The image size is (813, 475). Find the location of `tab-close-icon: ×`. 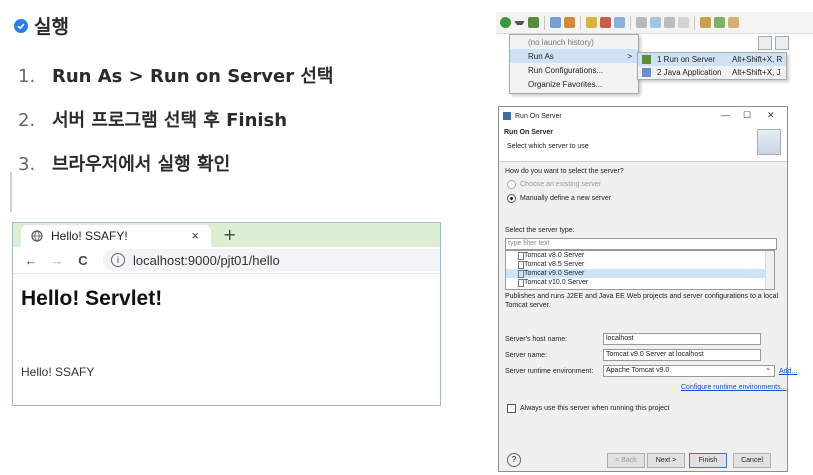

tab-close-icon: × is located at coordinates (195, 235).